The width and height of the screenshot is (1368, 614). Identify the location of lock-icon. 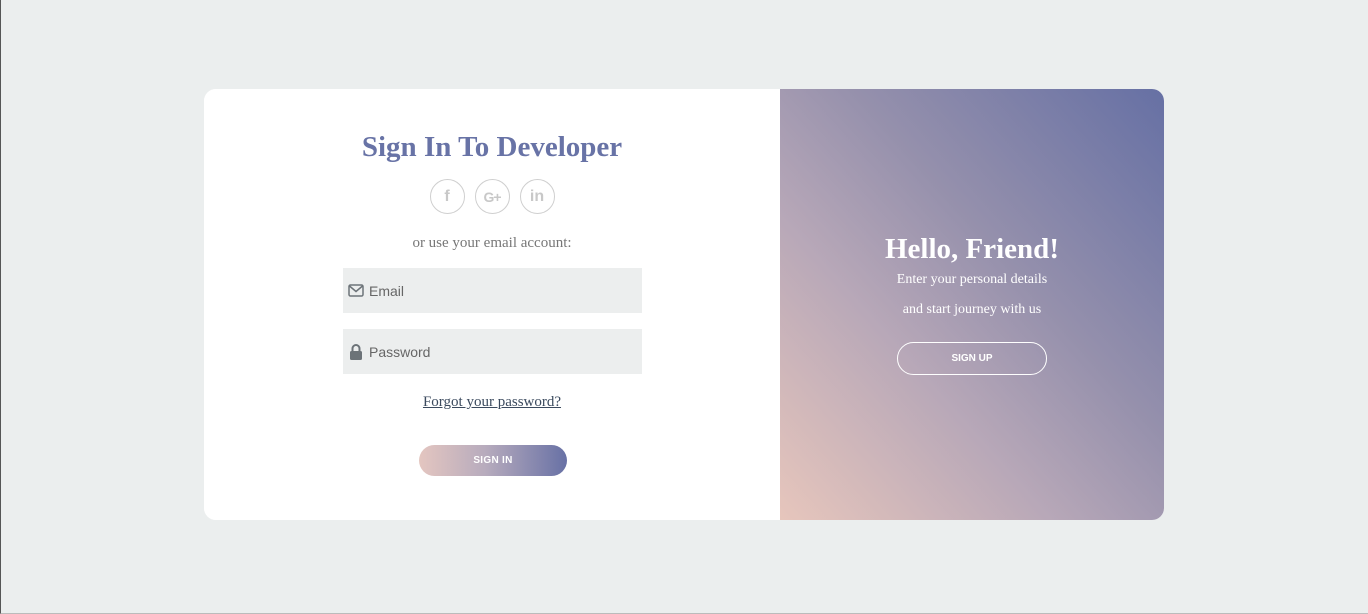
(356, 351).